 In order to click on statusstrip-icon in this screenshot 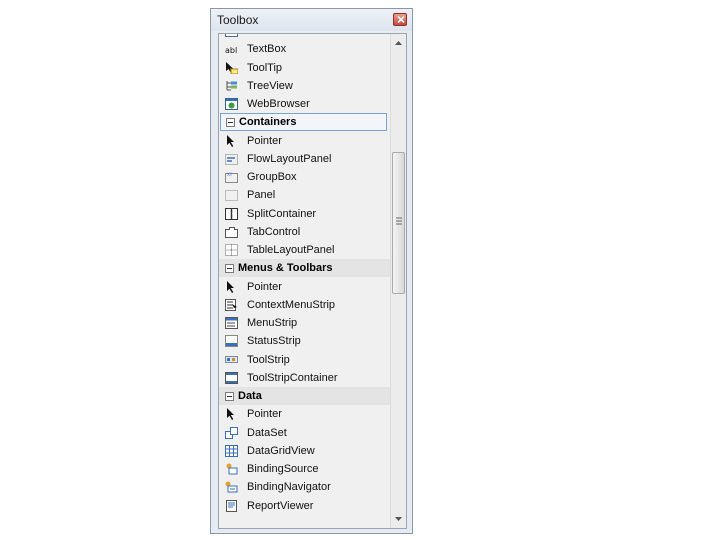, I will do `click(231, 341)`.